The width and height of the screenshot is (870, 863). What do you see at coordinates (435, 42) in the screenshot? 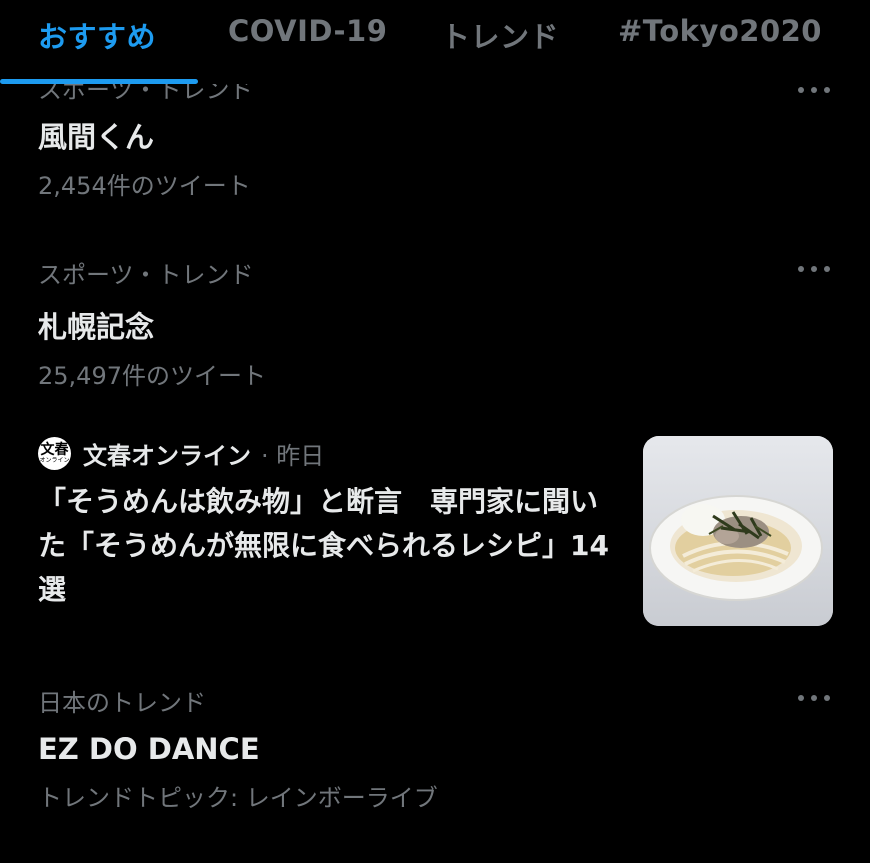
I see `explore-tab-bar: おすすめ COVID-19 トレンド #Tokyo2020` at bounding box center [435, 42].